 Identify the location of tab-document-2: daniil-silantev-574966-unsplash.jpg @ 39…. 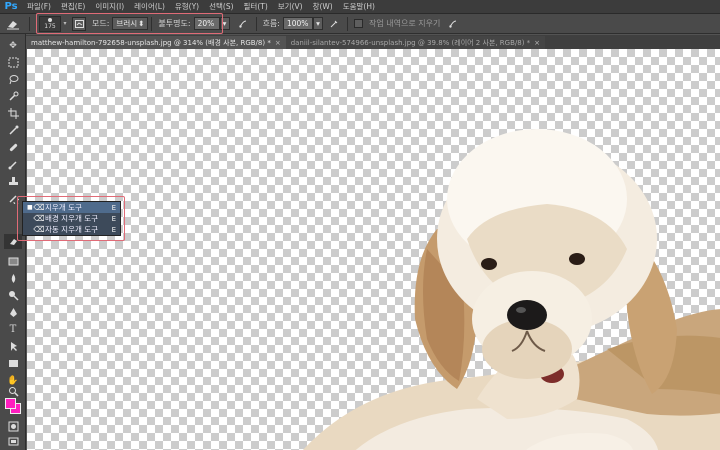
(415, 42).